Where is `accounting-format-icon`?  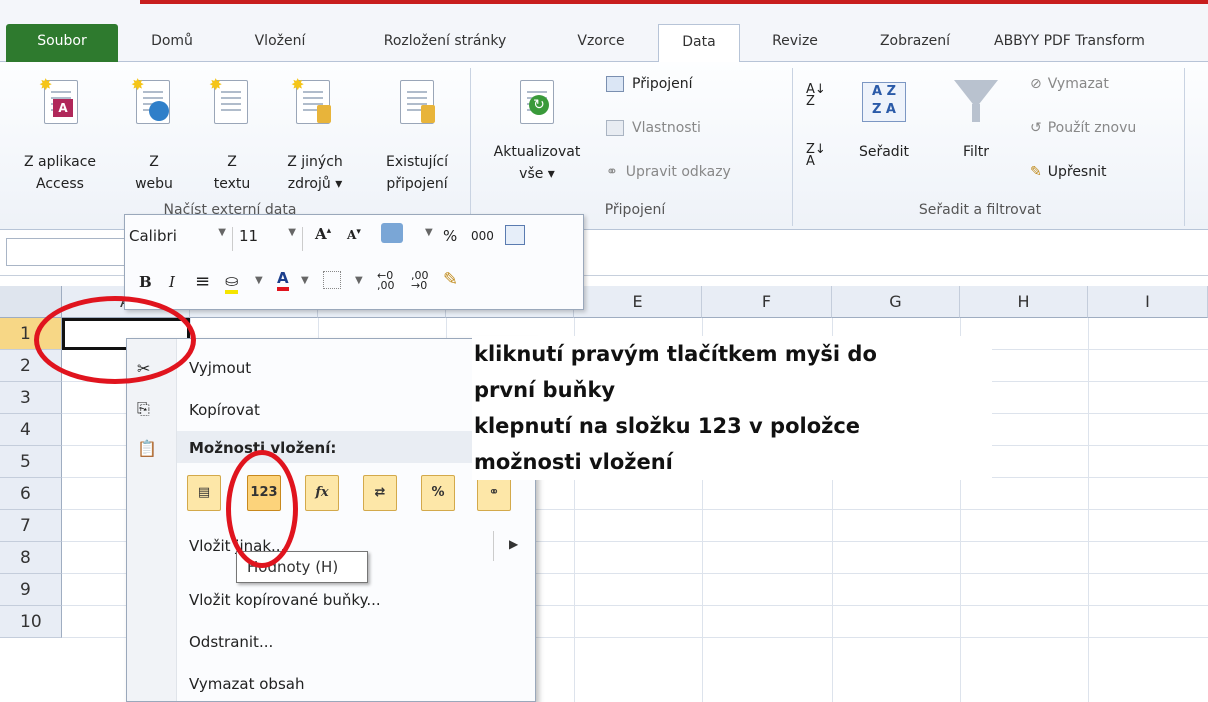
accounting-format-icon is located at coordinates (392, 233).